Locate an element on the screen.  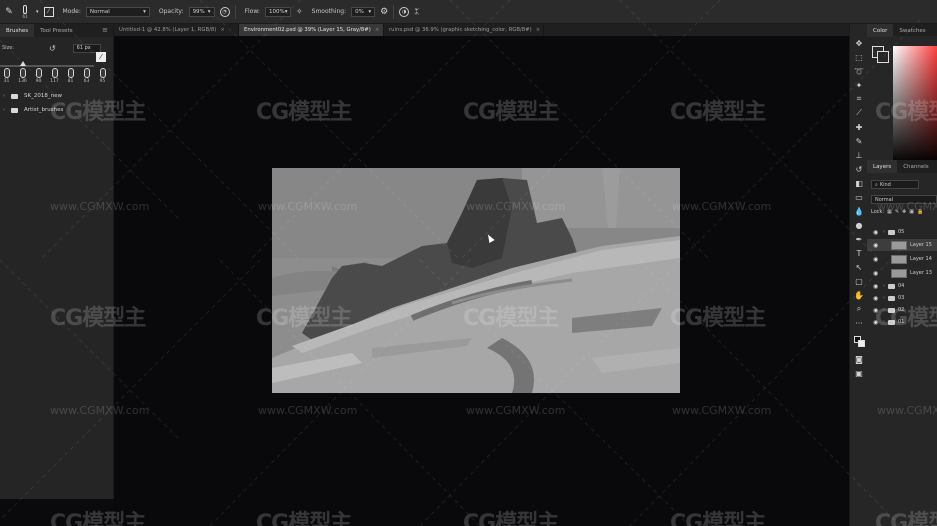
crop-tool-icon: ⌗ is located at coordinates (859, 99).